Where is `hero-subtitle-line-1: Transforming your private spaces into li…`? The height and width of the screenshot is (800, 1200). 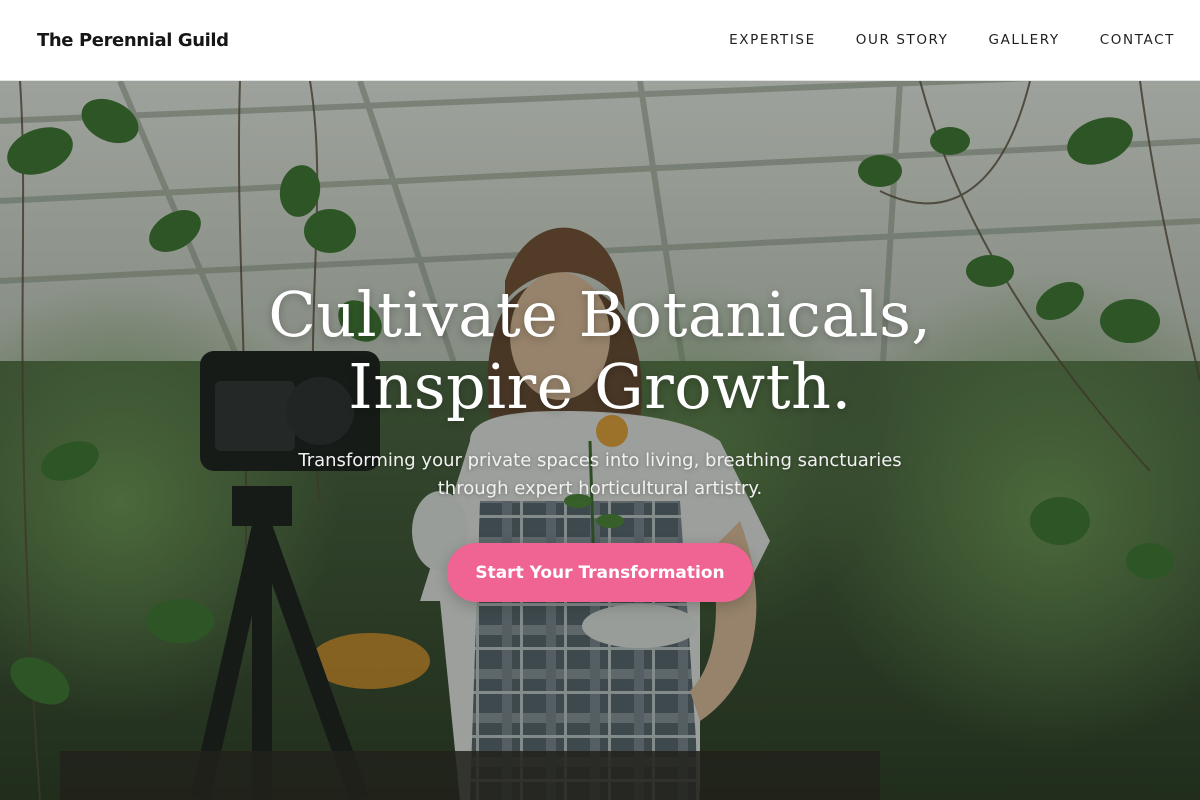 hero-subtitle-line-1: Transforming your private spaces into li… is located at coordinates (600, 460).